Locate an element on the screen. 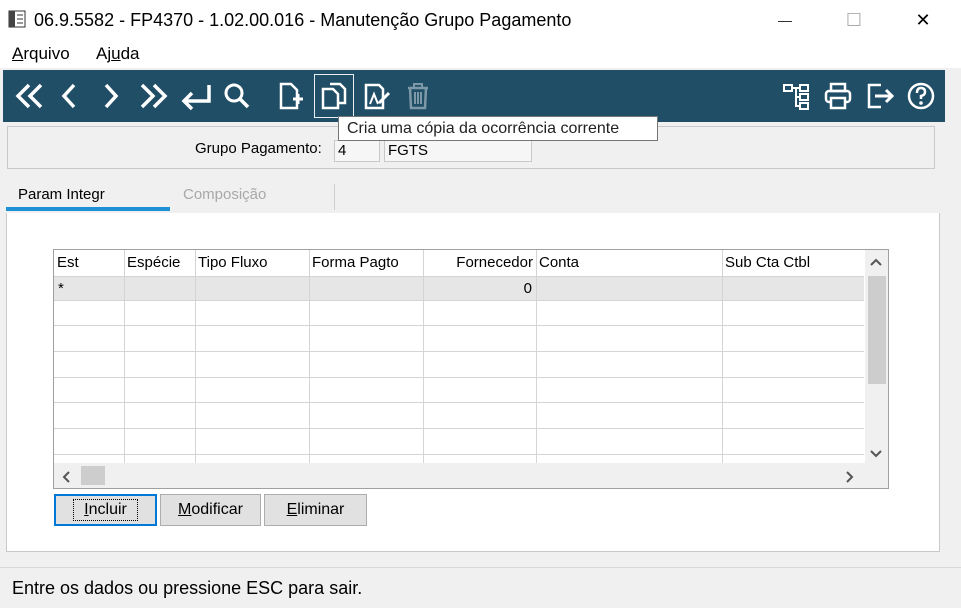  column-header-est: Est is located at coordinates (89, 263).